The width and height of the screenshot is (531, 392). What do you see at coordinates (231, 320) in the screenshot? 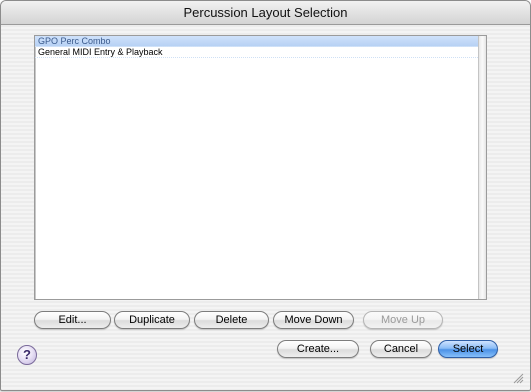
I see `delete-button: Delete` at bounding box center [231, 320].